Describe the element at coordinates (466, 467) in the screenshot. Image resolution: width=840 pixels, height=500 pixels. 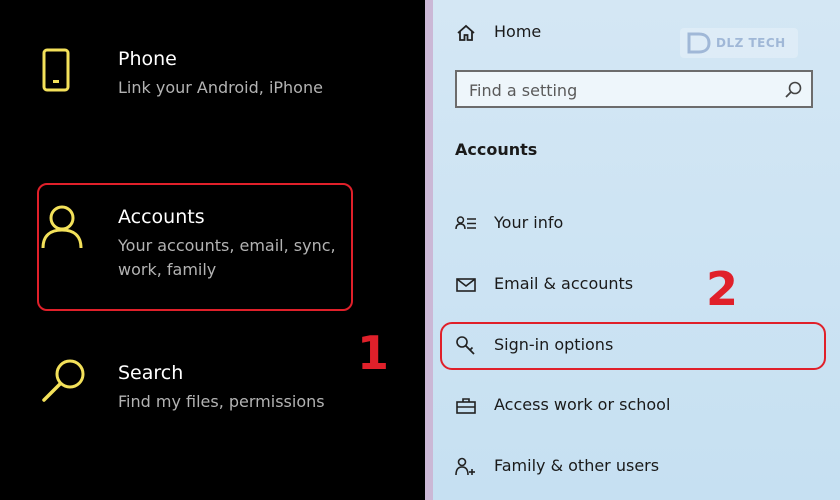
I see `person-add-icon` at that location.